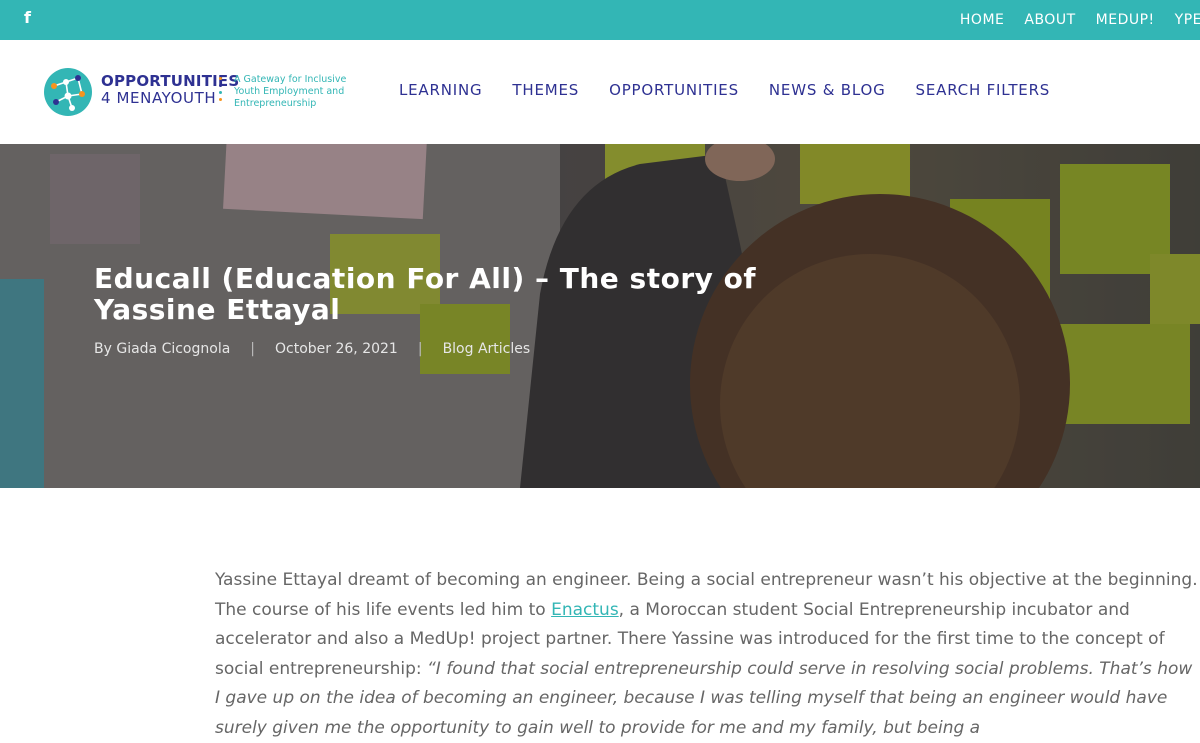  Describe the element at coordinates (1125, 20) in the screenshot. I see `top-nav-medup: MEDUP!` at that location.